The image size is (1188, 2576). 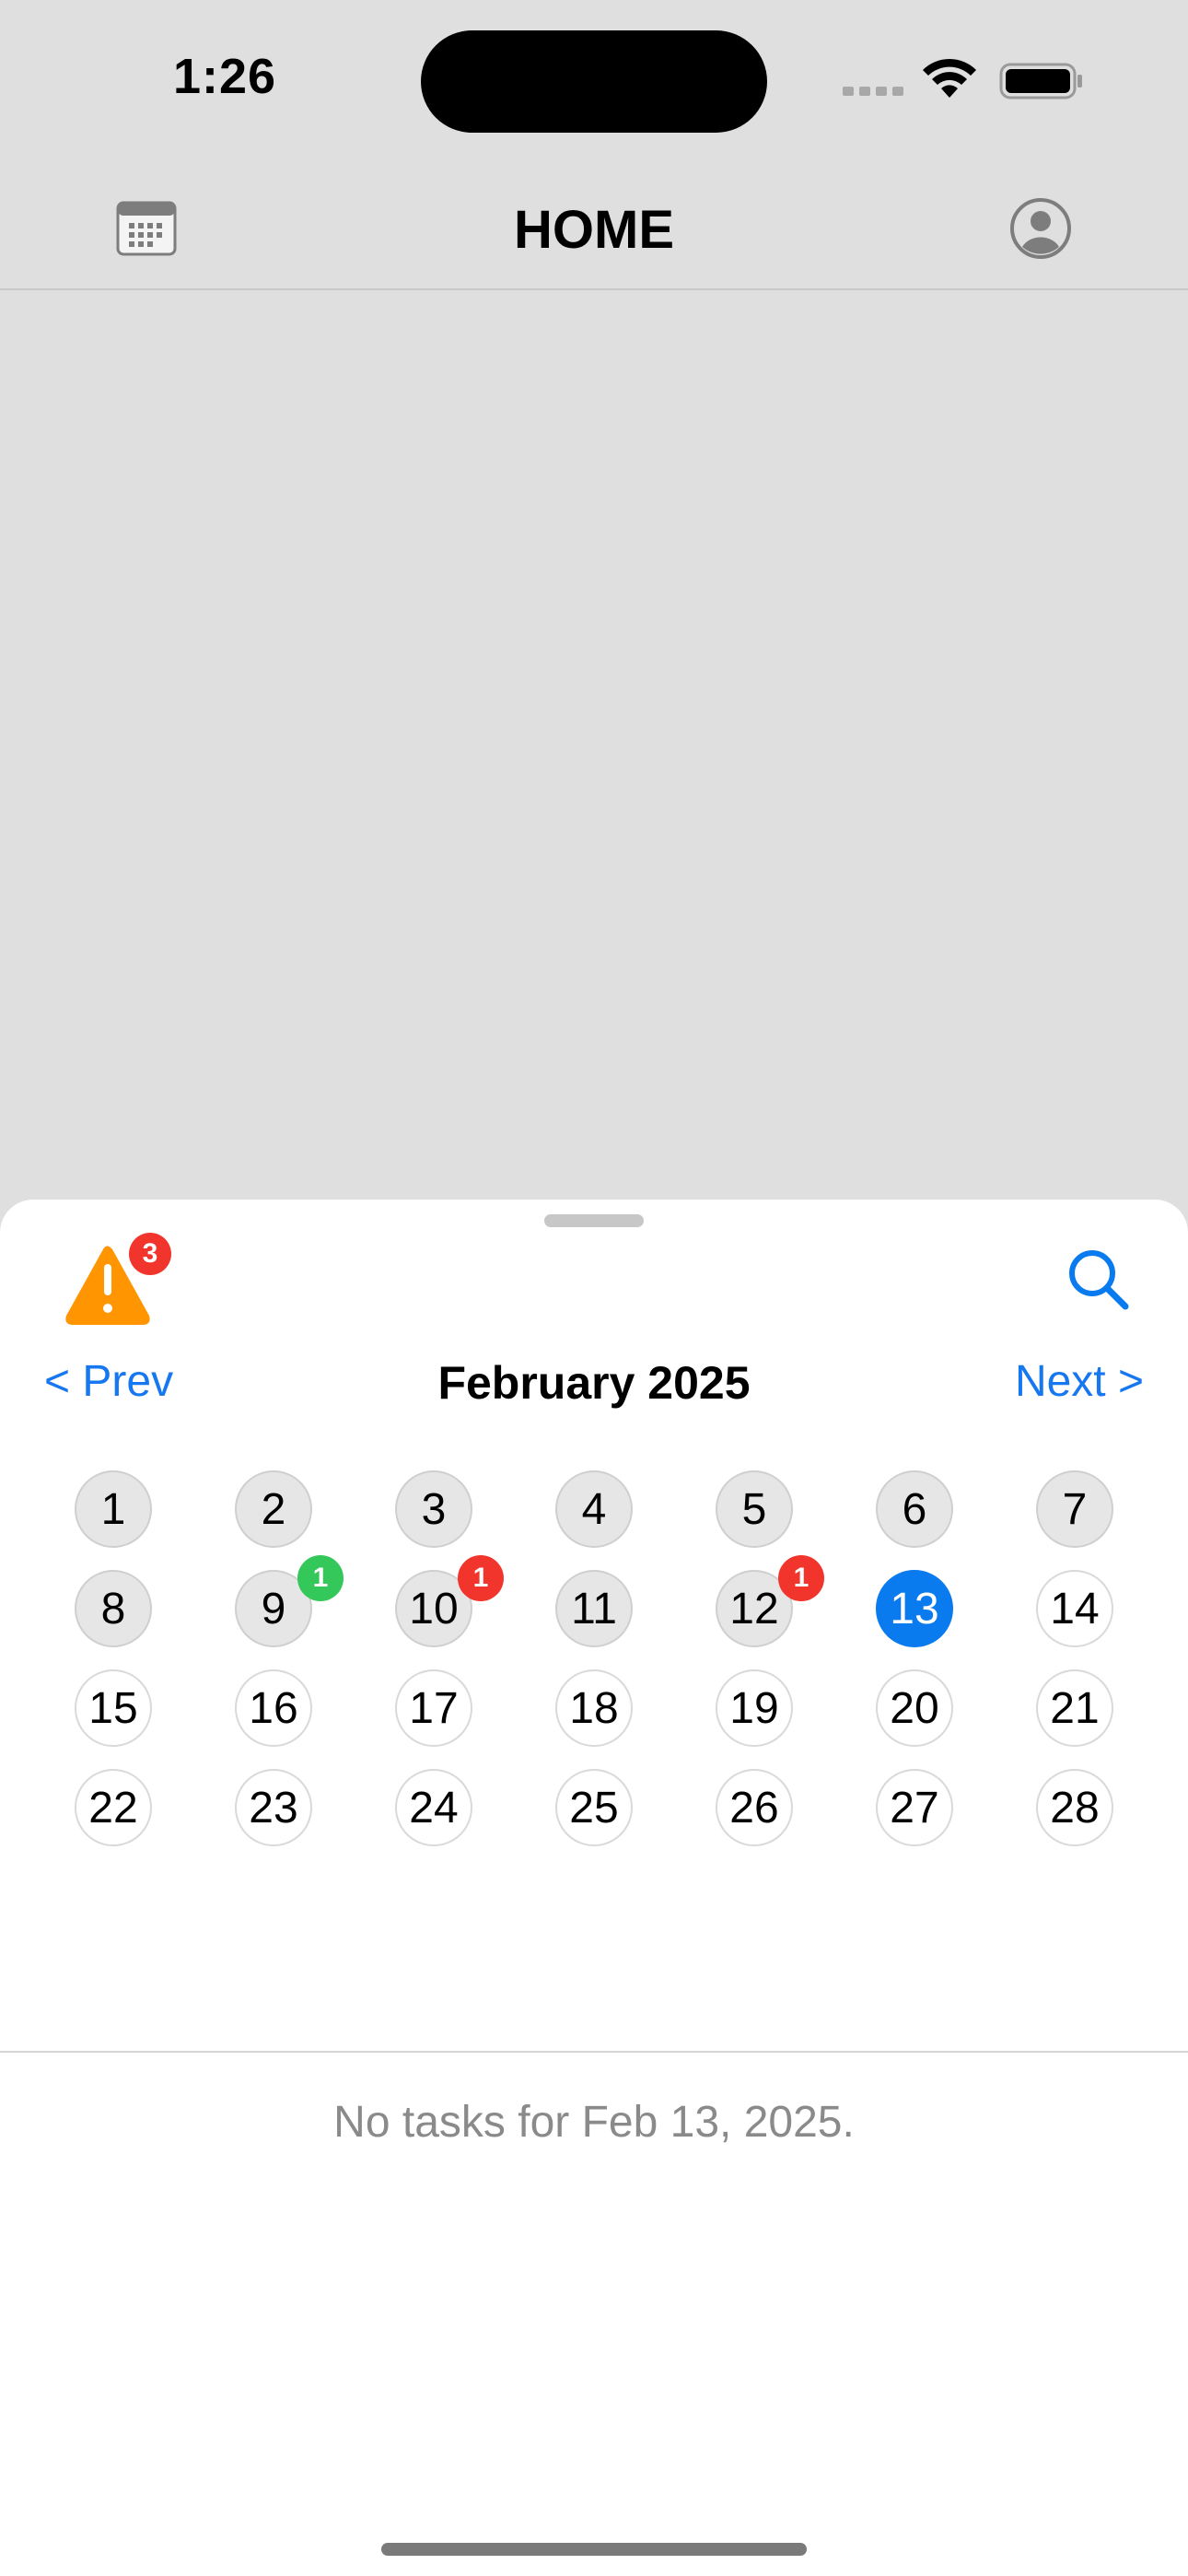 What do you see at coordinates (754, 1708) in the screenshot?
I see `calendar-day: 19` at bounding box center [754, 1708].